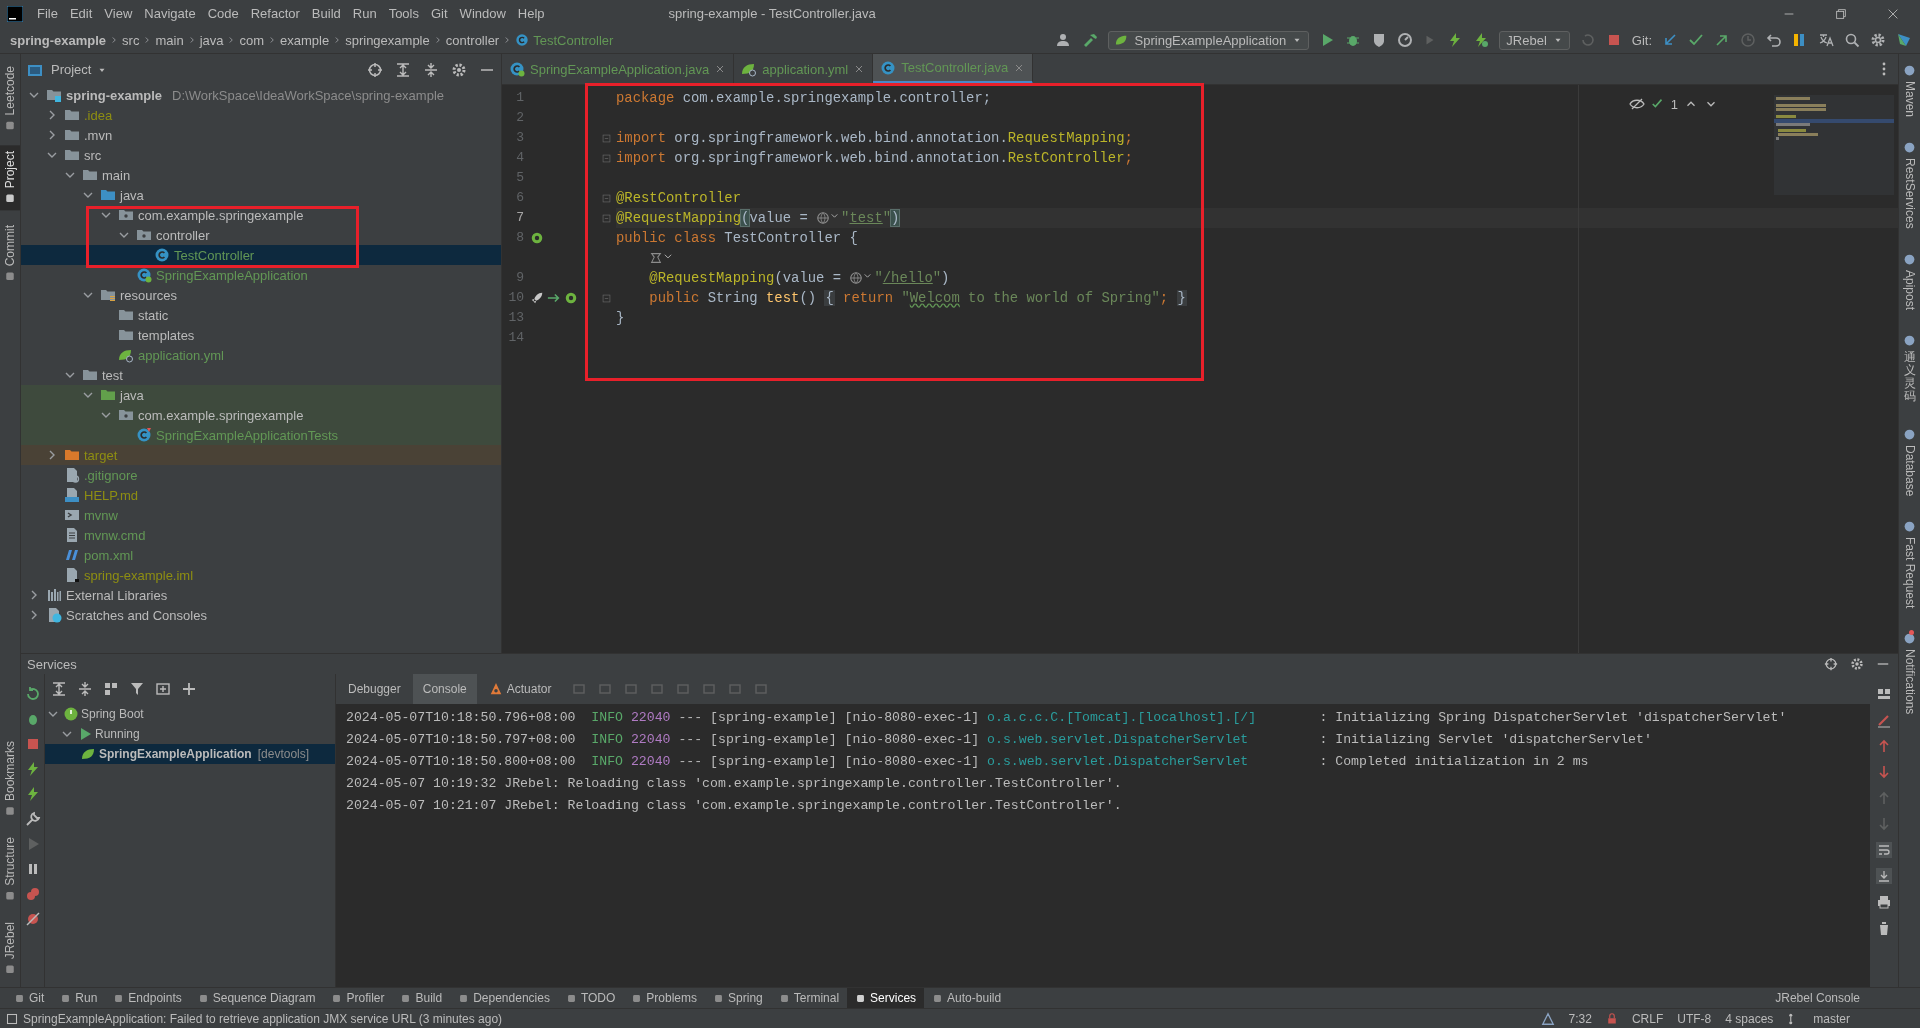  I want to click on tree-item: mvnw, so click(261, 515).